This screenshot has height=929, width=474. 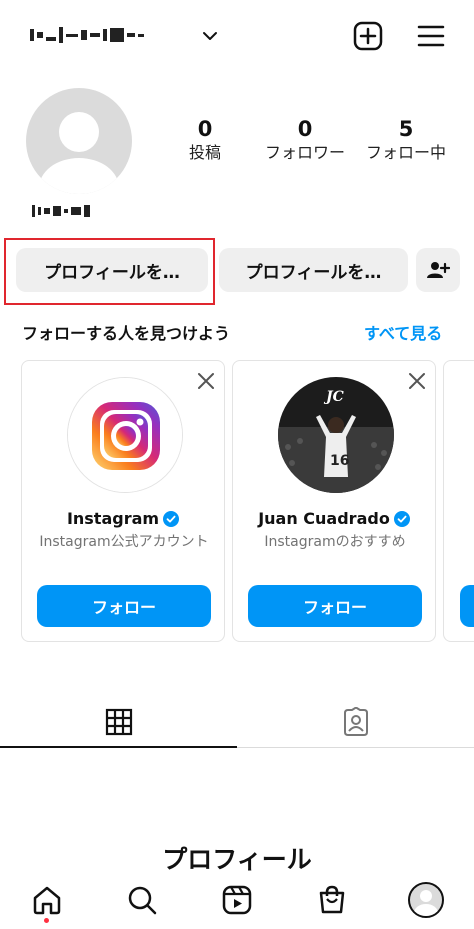 I want to click on svg-text: 16, so click(x=339, y=461).